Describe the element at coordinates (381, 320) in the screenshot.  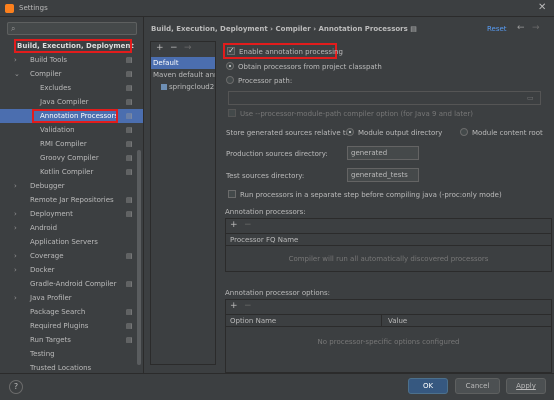
I see `column-divider` at that location.